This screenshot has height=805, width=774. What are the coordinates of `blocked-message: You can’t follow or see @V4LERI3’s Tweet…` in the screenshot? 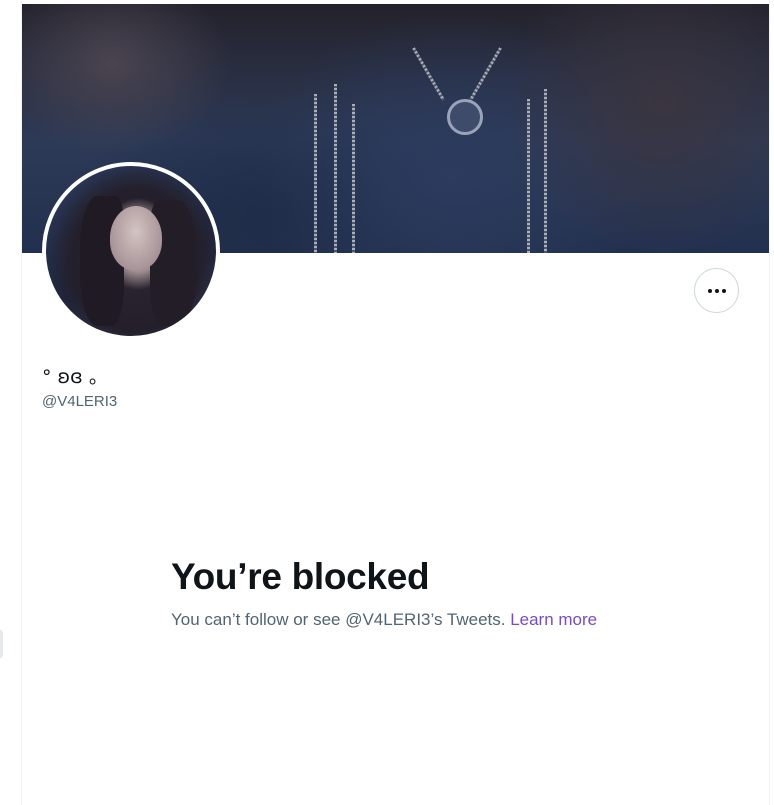 It's located at (386, 619).